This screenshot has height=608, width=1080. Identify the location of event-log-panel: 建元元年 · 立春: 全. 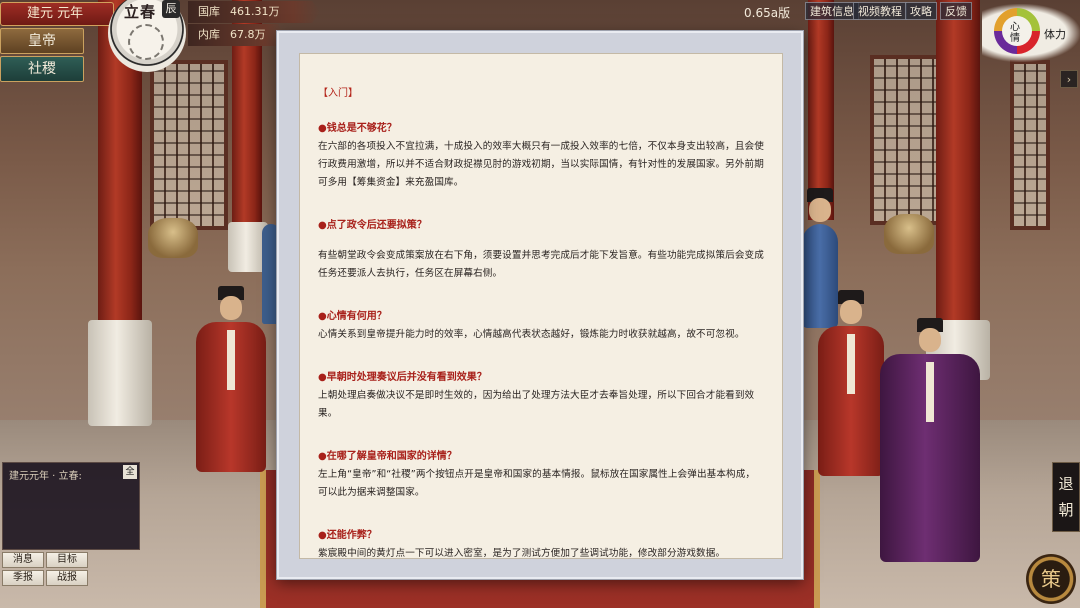
(71, 506).